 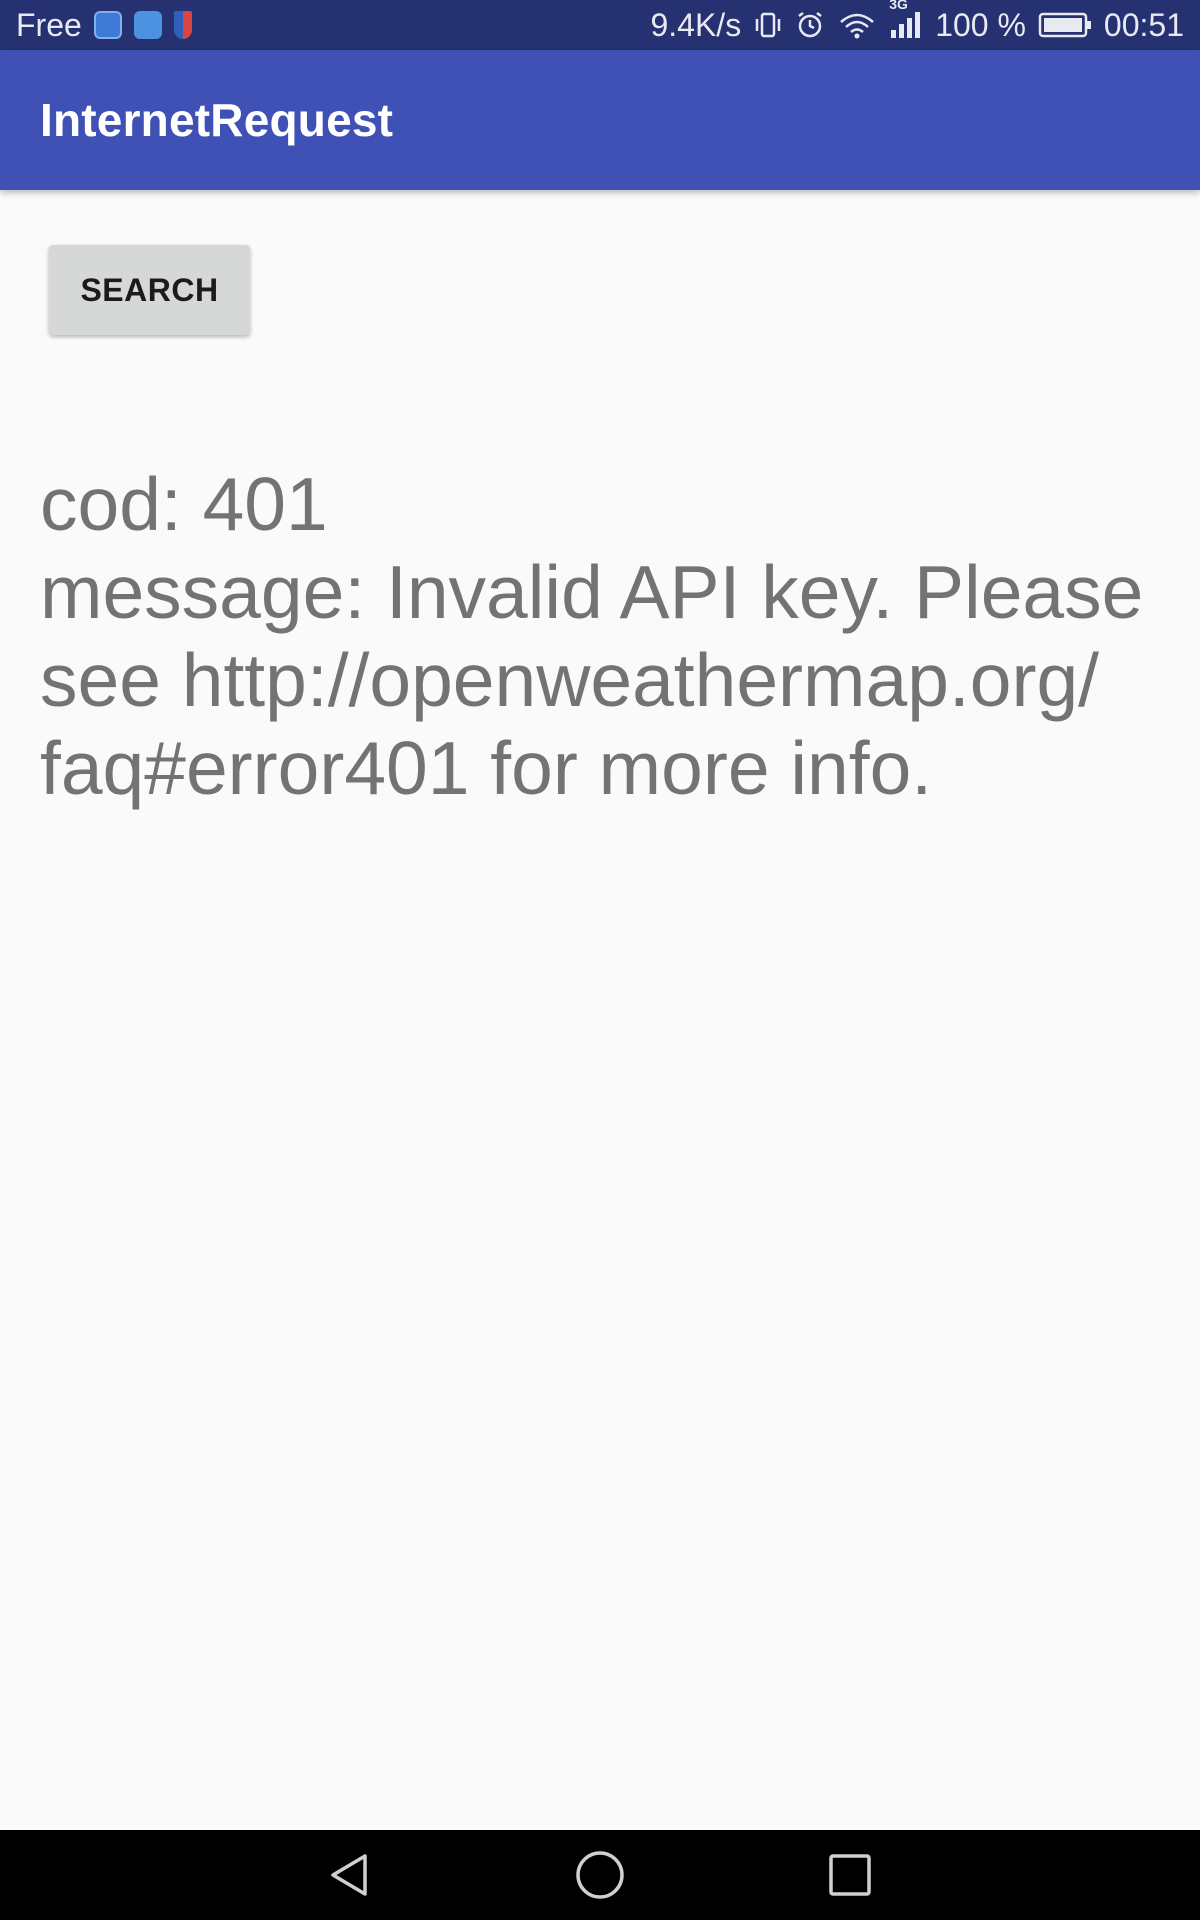 I want to click on alarm-icon, so click(x=810, y=25).